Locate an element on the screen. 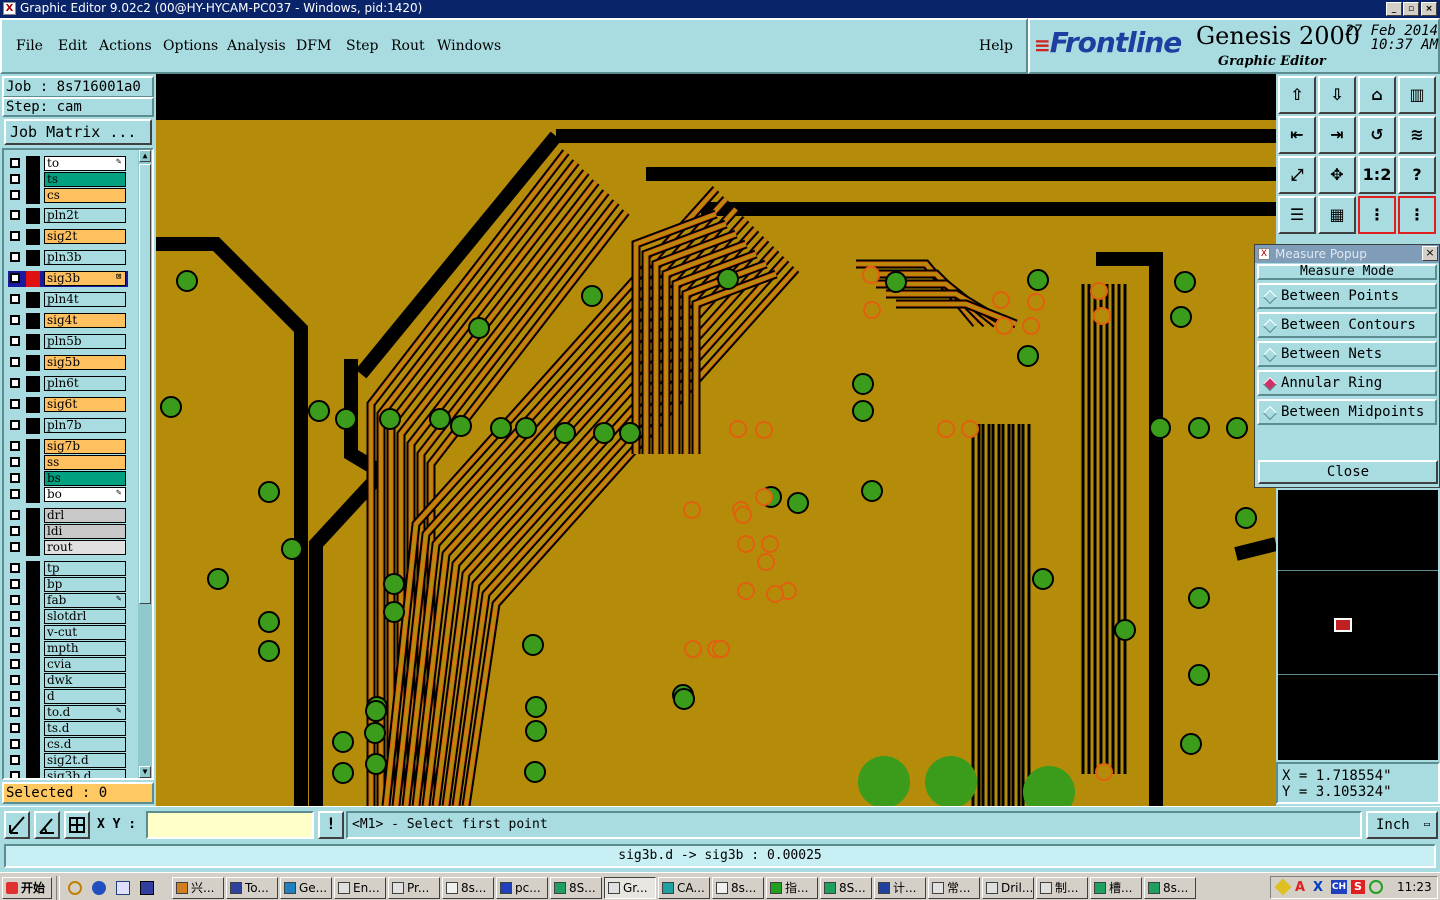  units-selector: Inch ▭ is located at coordinates (1402, 825).